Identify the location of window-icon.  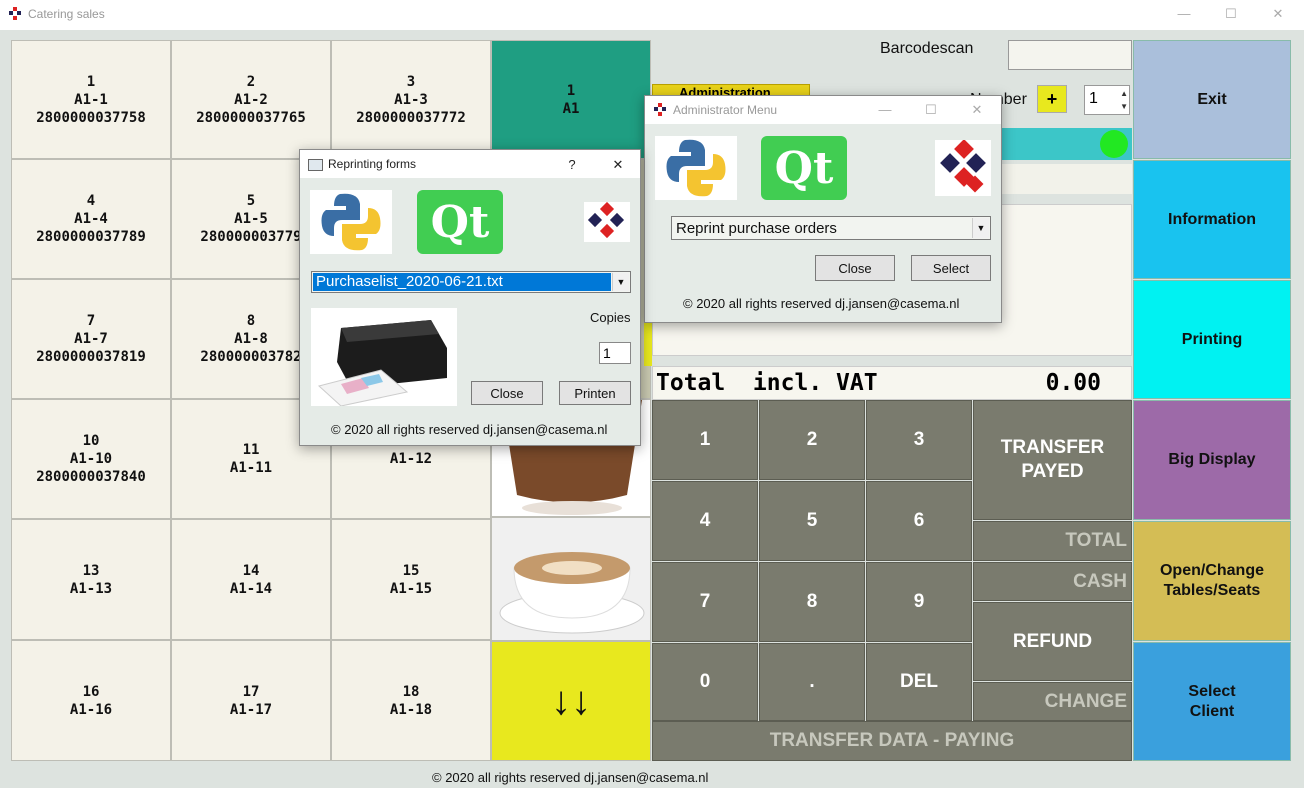
(315, 165).